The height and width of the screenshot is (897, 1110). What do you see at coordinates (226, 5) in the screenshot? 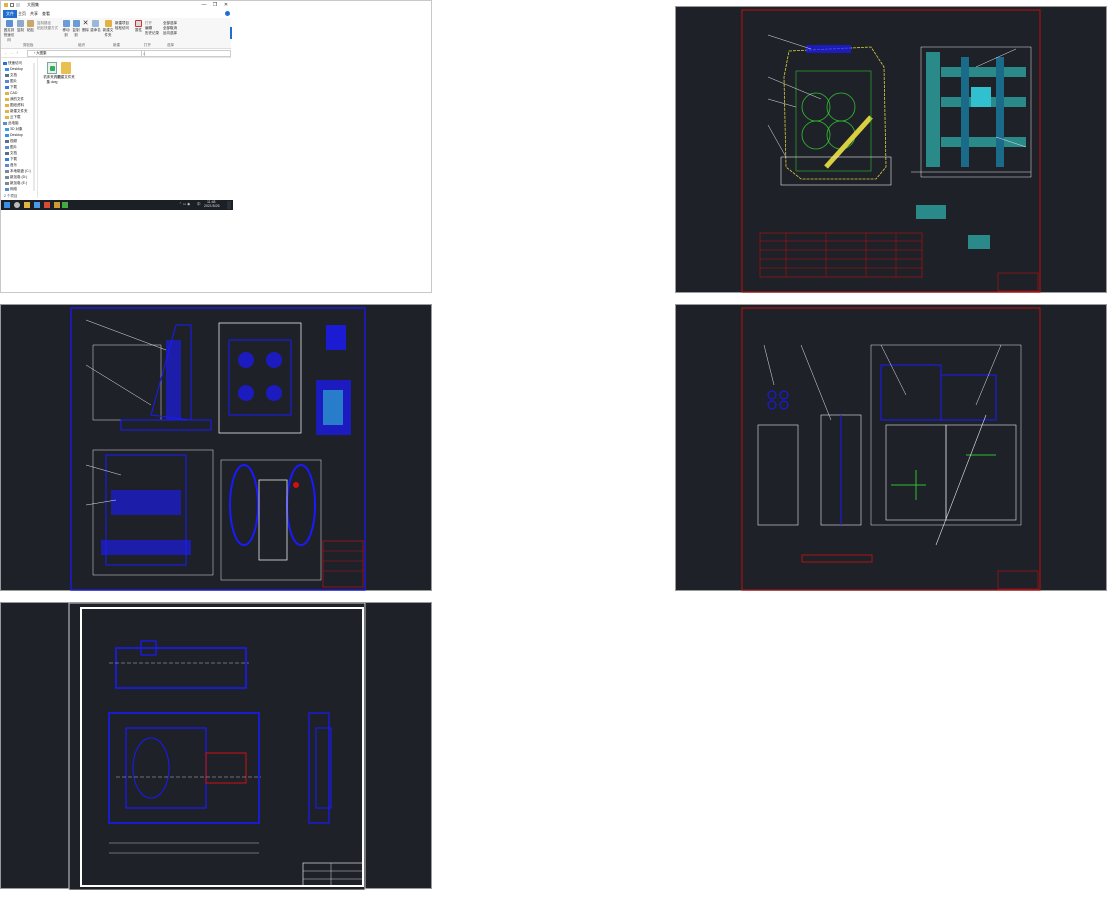
I see `close-button: ✕` at bounding box center [226, 5].